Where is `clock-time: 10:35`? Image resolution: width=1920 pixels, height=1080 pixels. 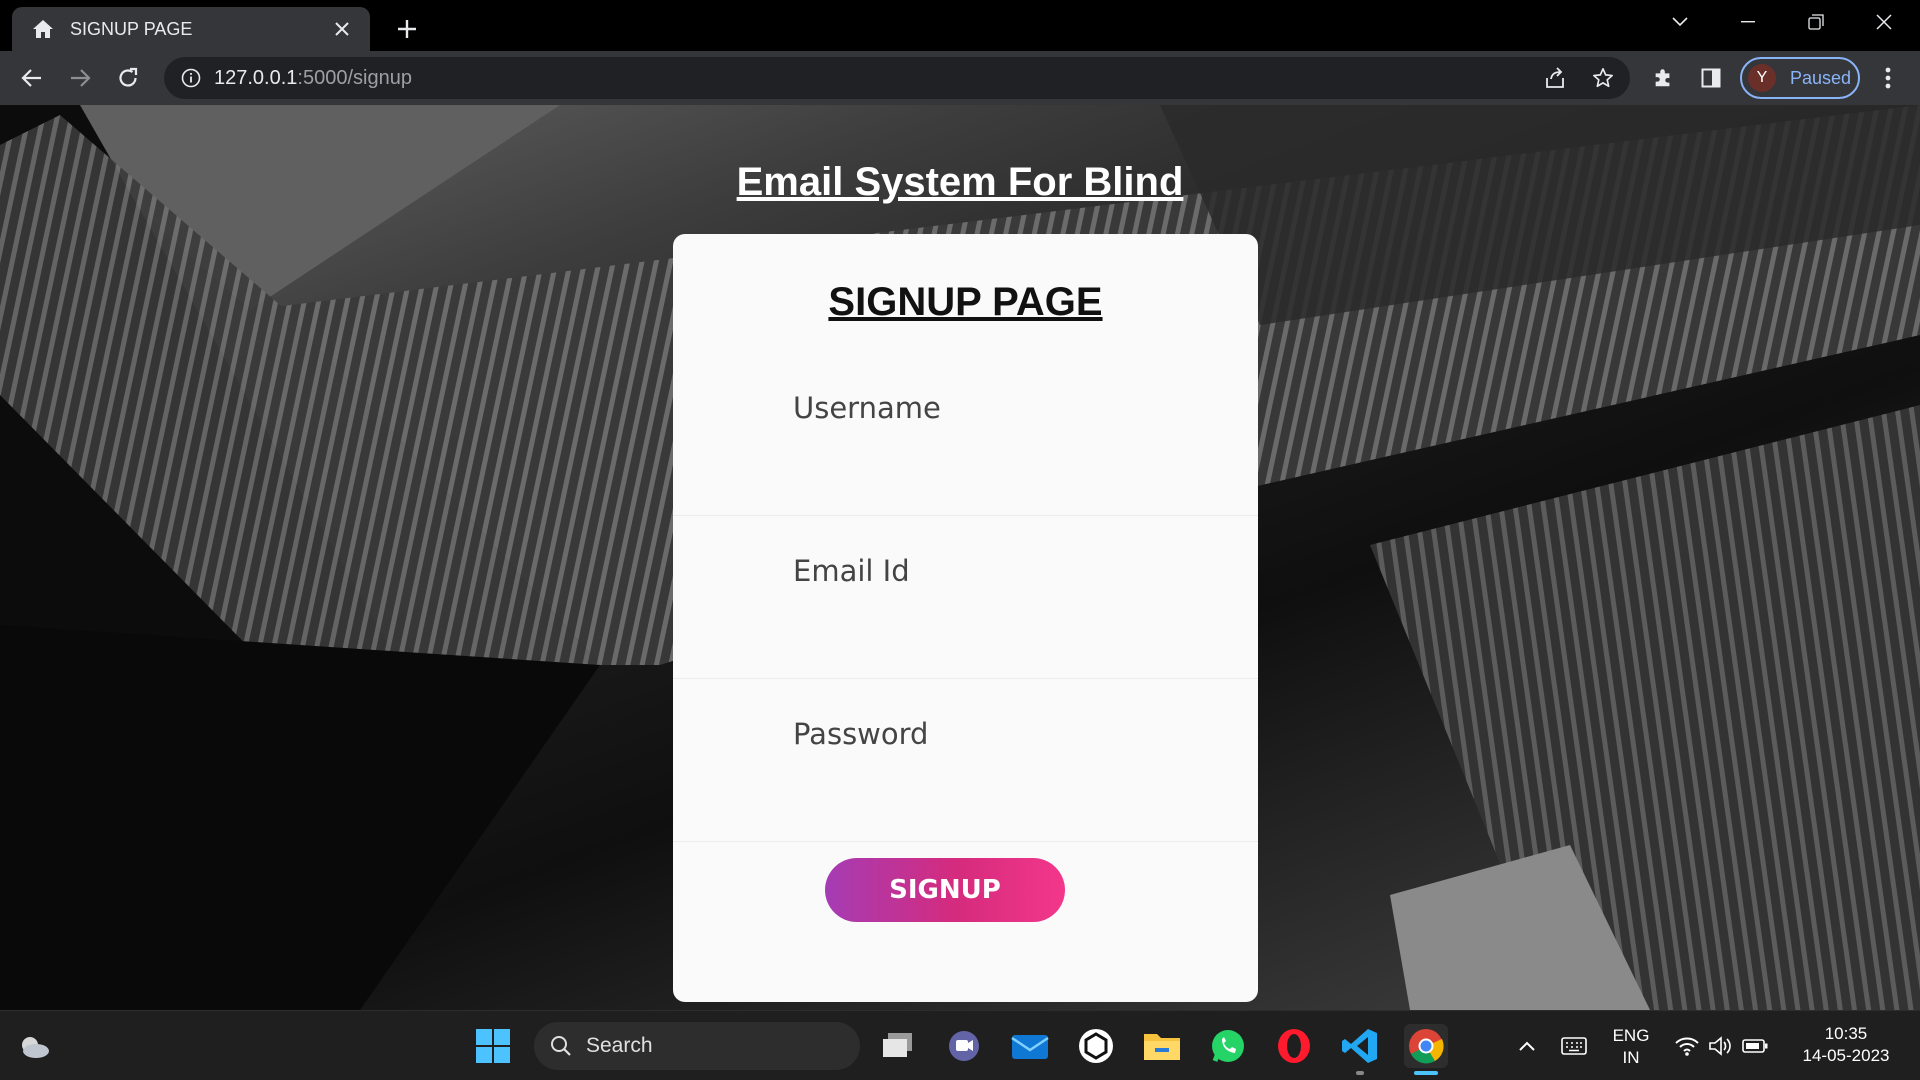 clock-time: 10:35 is located at coordinates (1846, 1033).